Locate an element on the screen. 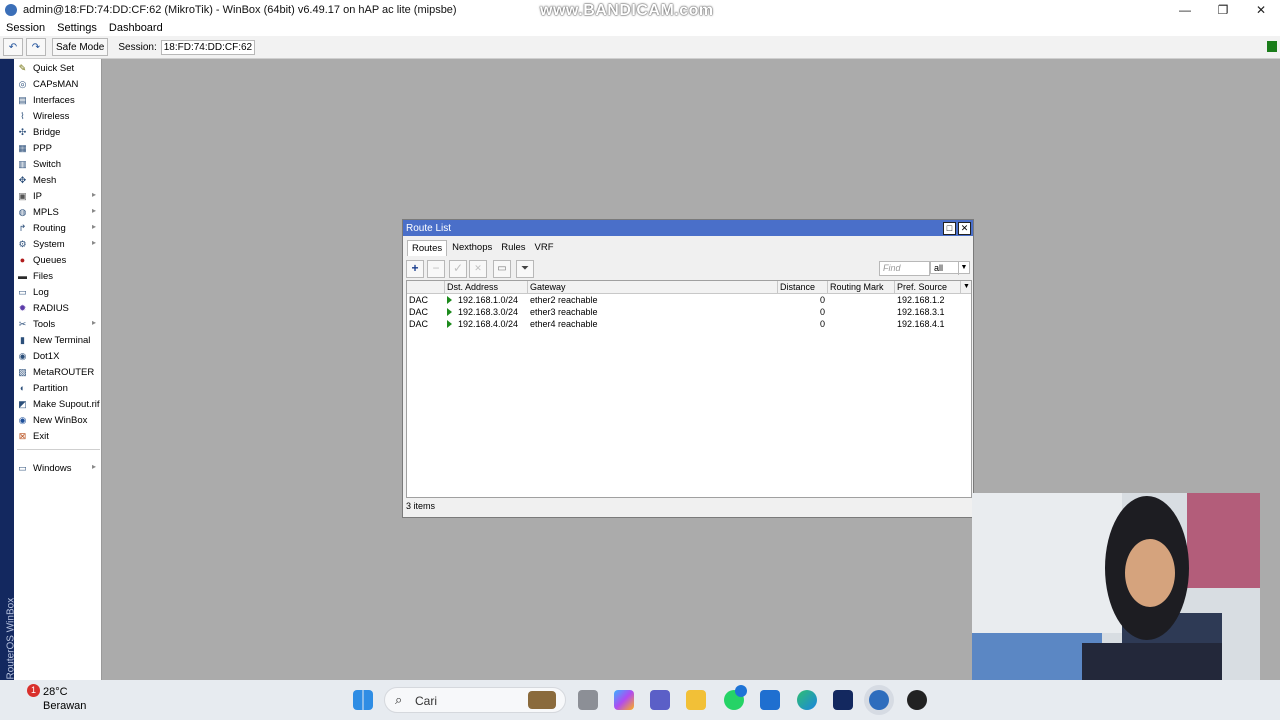 The image size is (1280, 720). capsman-icon: ◎ is located at coordinates (22, 83).